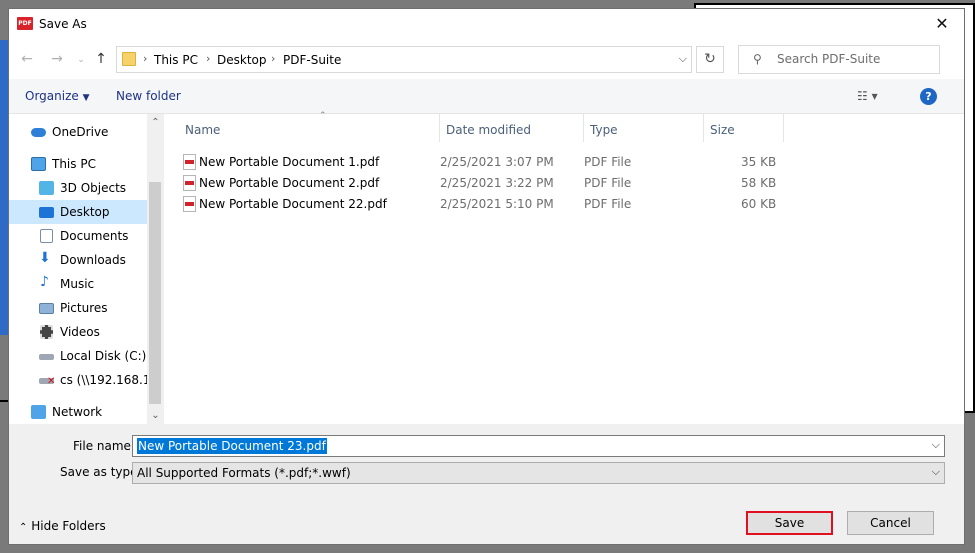 The width and height of the screenshot is (975, 553). What do you see at coordinates (176, 60) in the screenshot?
I see `breadcrumb-this-pc: This PC` at bounding box center [176, 60].